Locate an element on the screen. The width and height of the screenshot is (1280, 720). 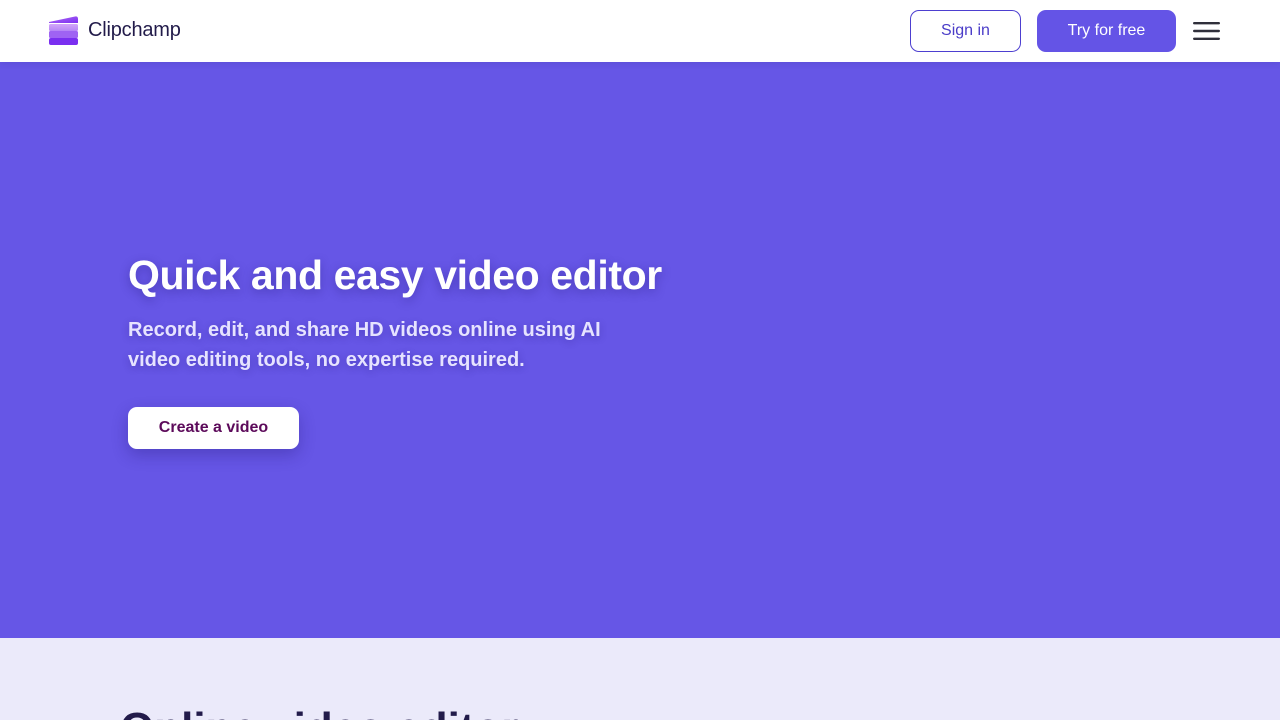
logo-text: Clipchamp is located at coordinates (134, 30).